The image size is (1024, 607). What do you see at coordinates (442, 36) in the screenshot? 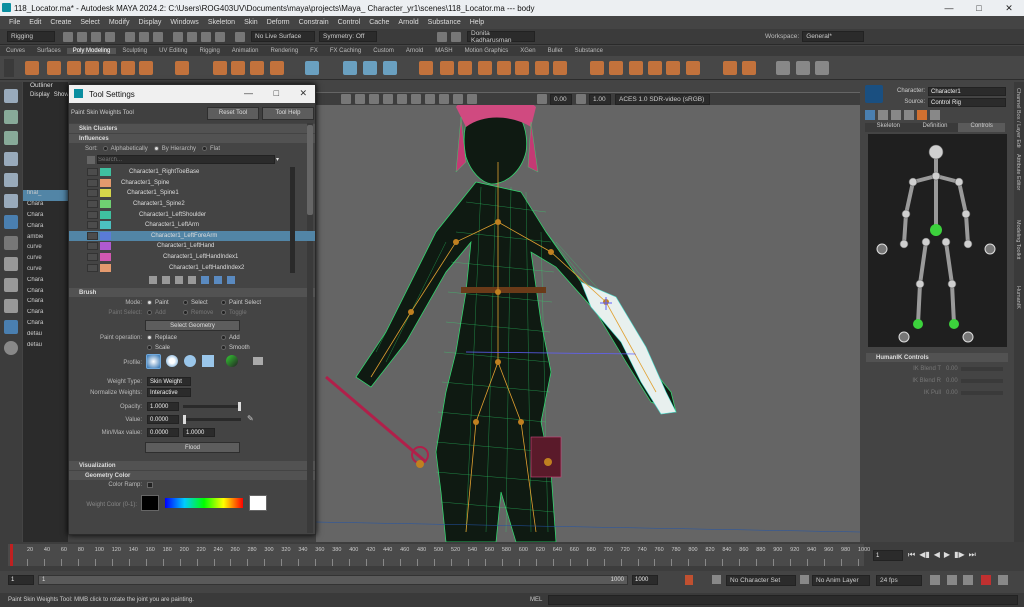
I see `sculpt-icon` at bounding box center [442, 36].